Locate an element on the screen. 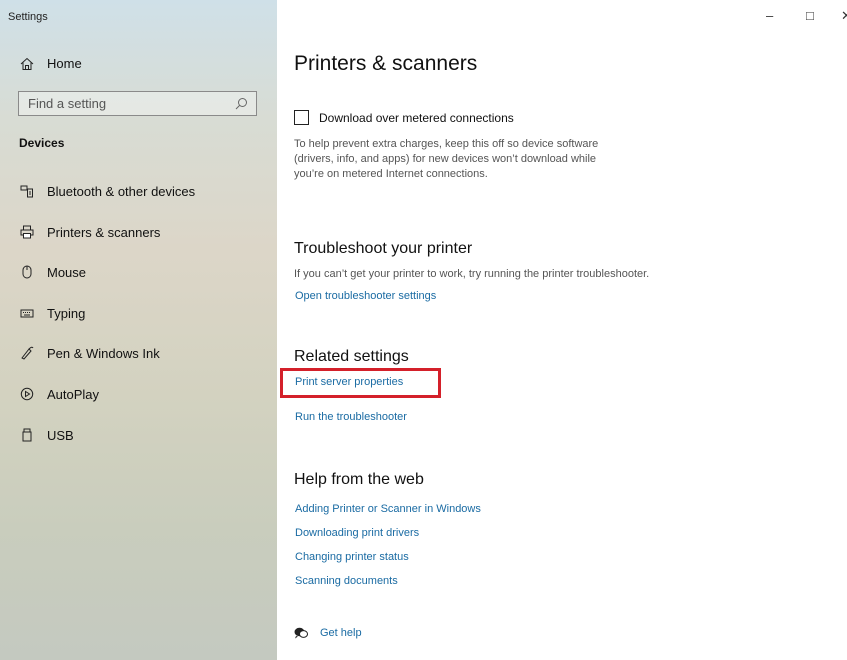 The width and height of the screenshot is (847, 660). sidebar-item-label: Typing is located at coordinates (66, 313).